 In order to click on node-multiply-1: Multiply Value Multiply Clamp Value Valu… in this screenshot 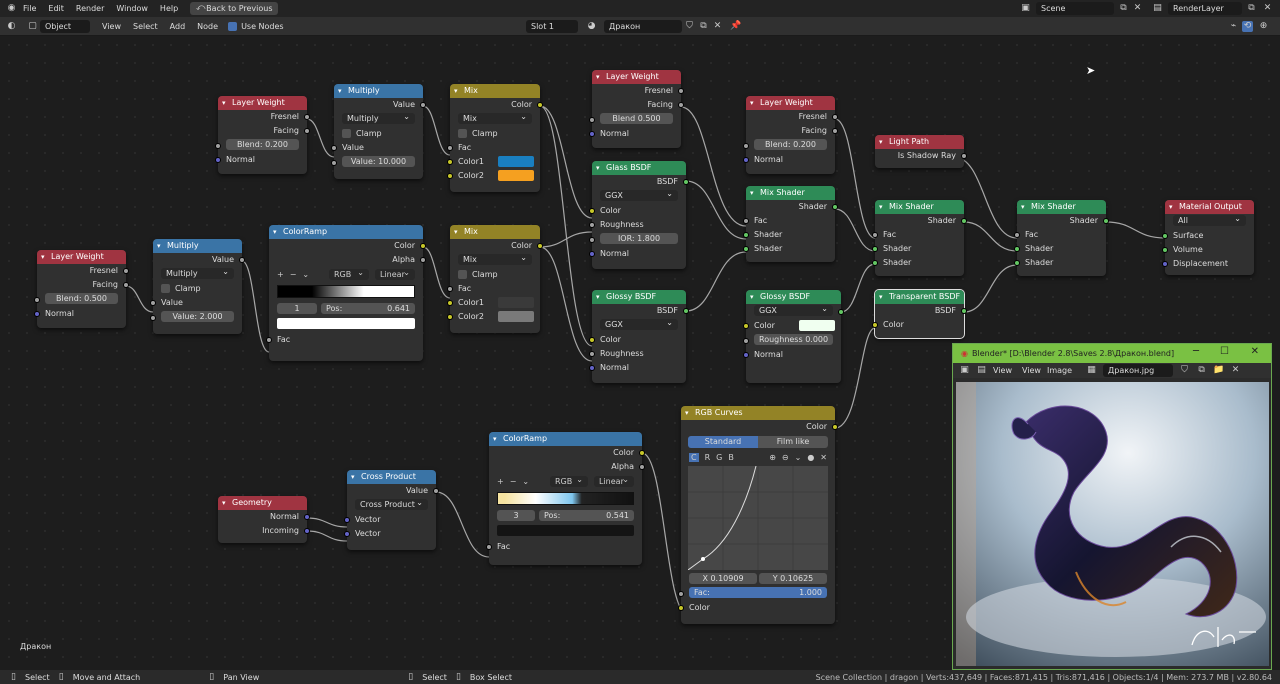, I will do `click(378, 131)`.